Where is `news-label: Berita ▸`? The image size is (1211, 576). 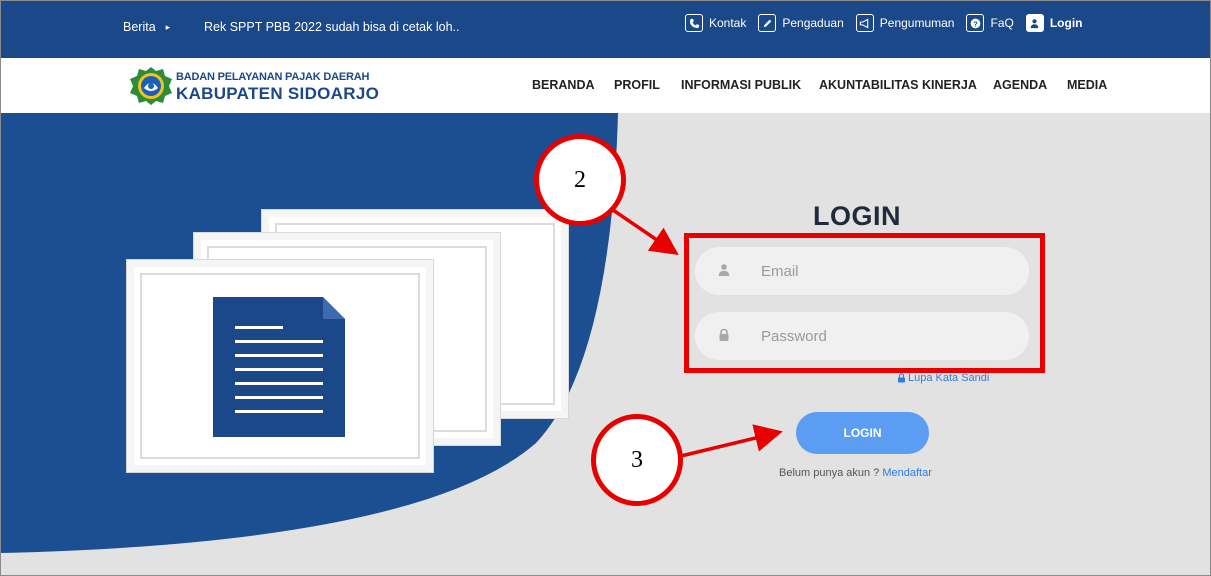
news-label: Berita ▸ is located at coordinates (146, 27).